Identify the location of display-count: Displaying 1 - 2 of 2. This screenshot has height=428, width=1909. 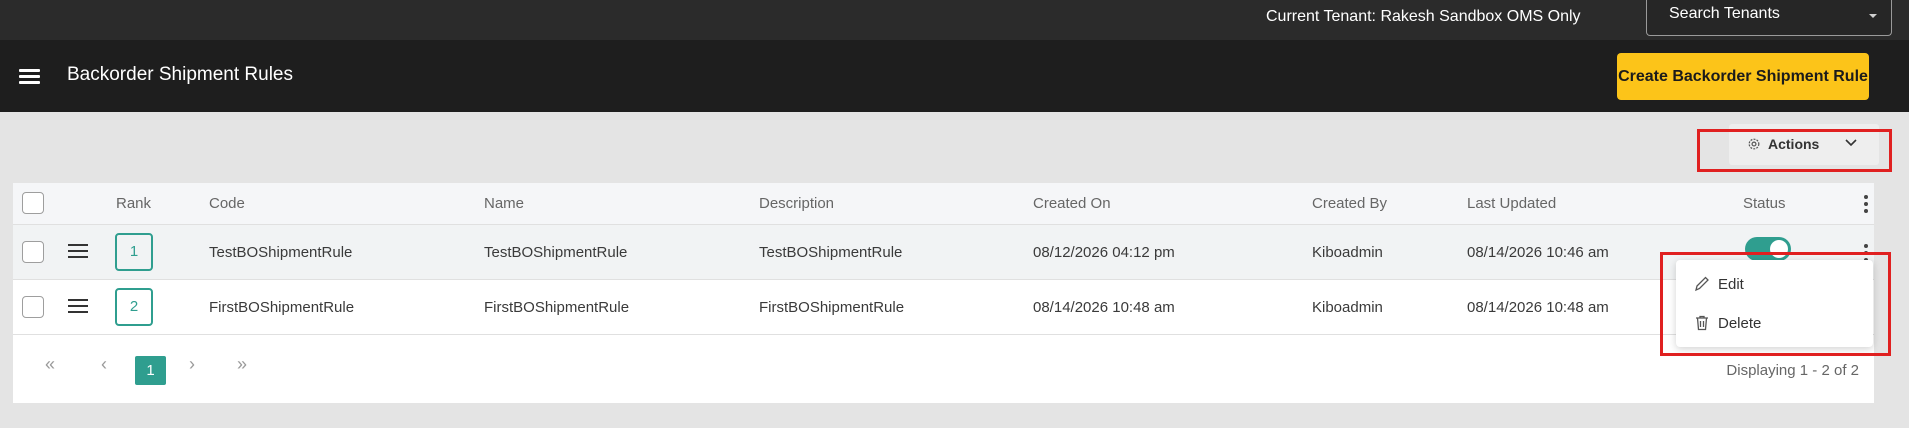
(1792, 370).